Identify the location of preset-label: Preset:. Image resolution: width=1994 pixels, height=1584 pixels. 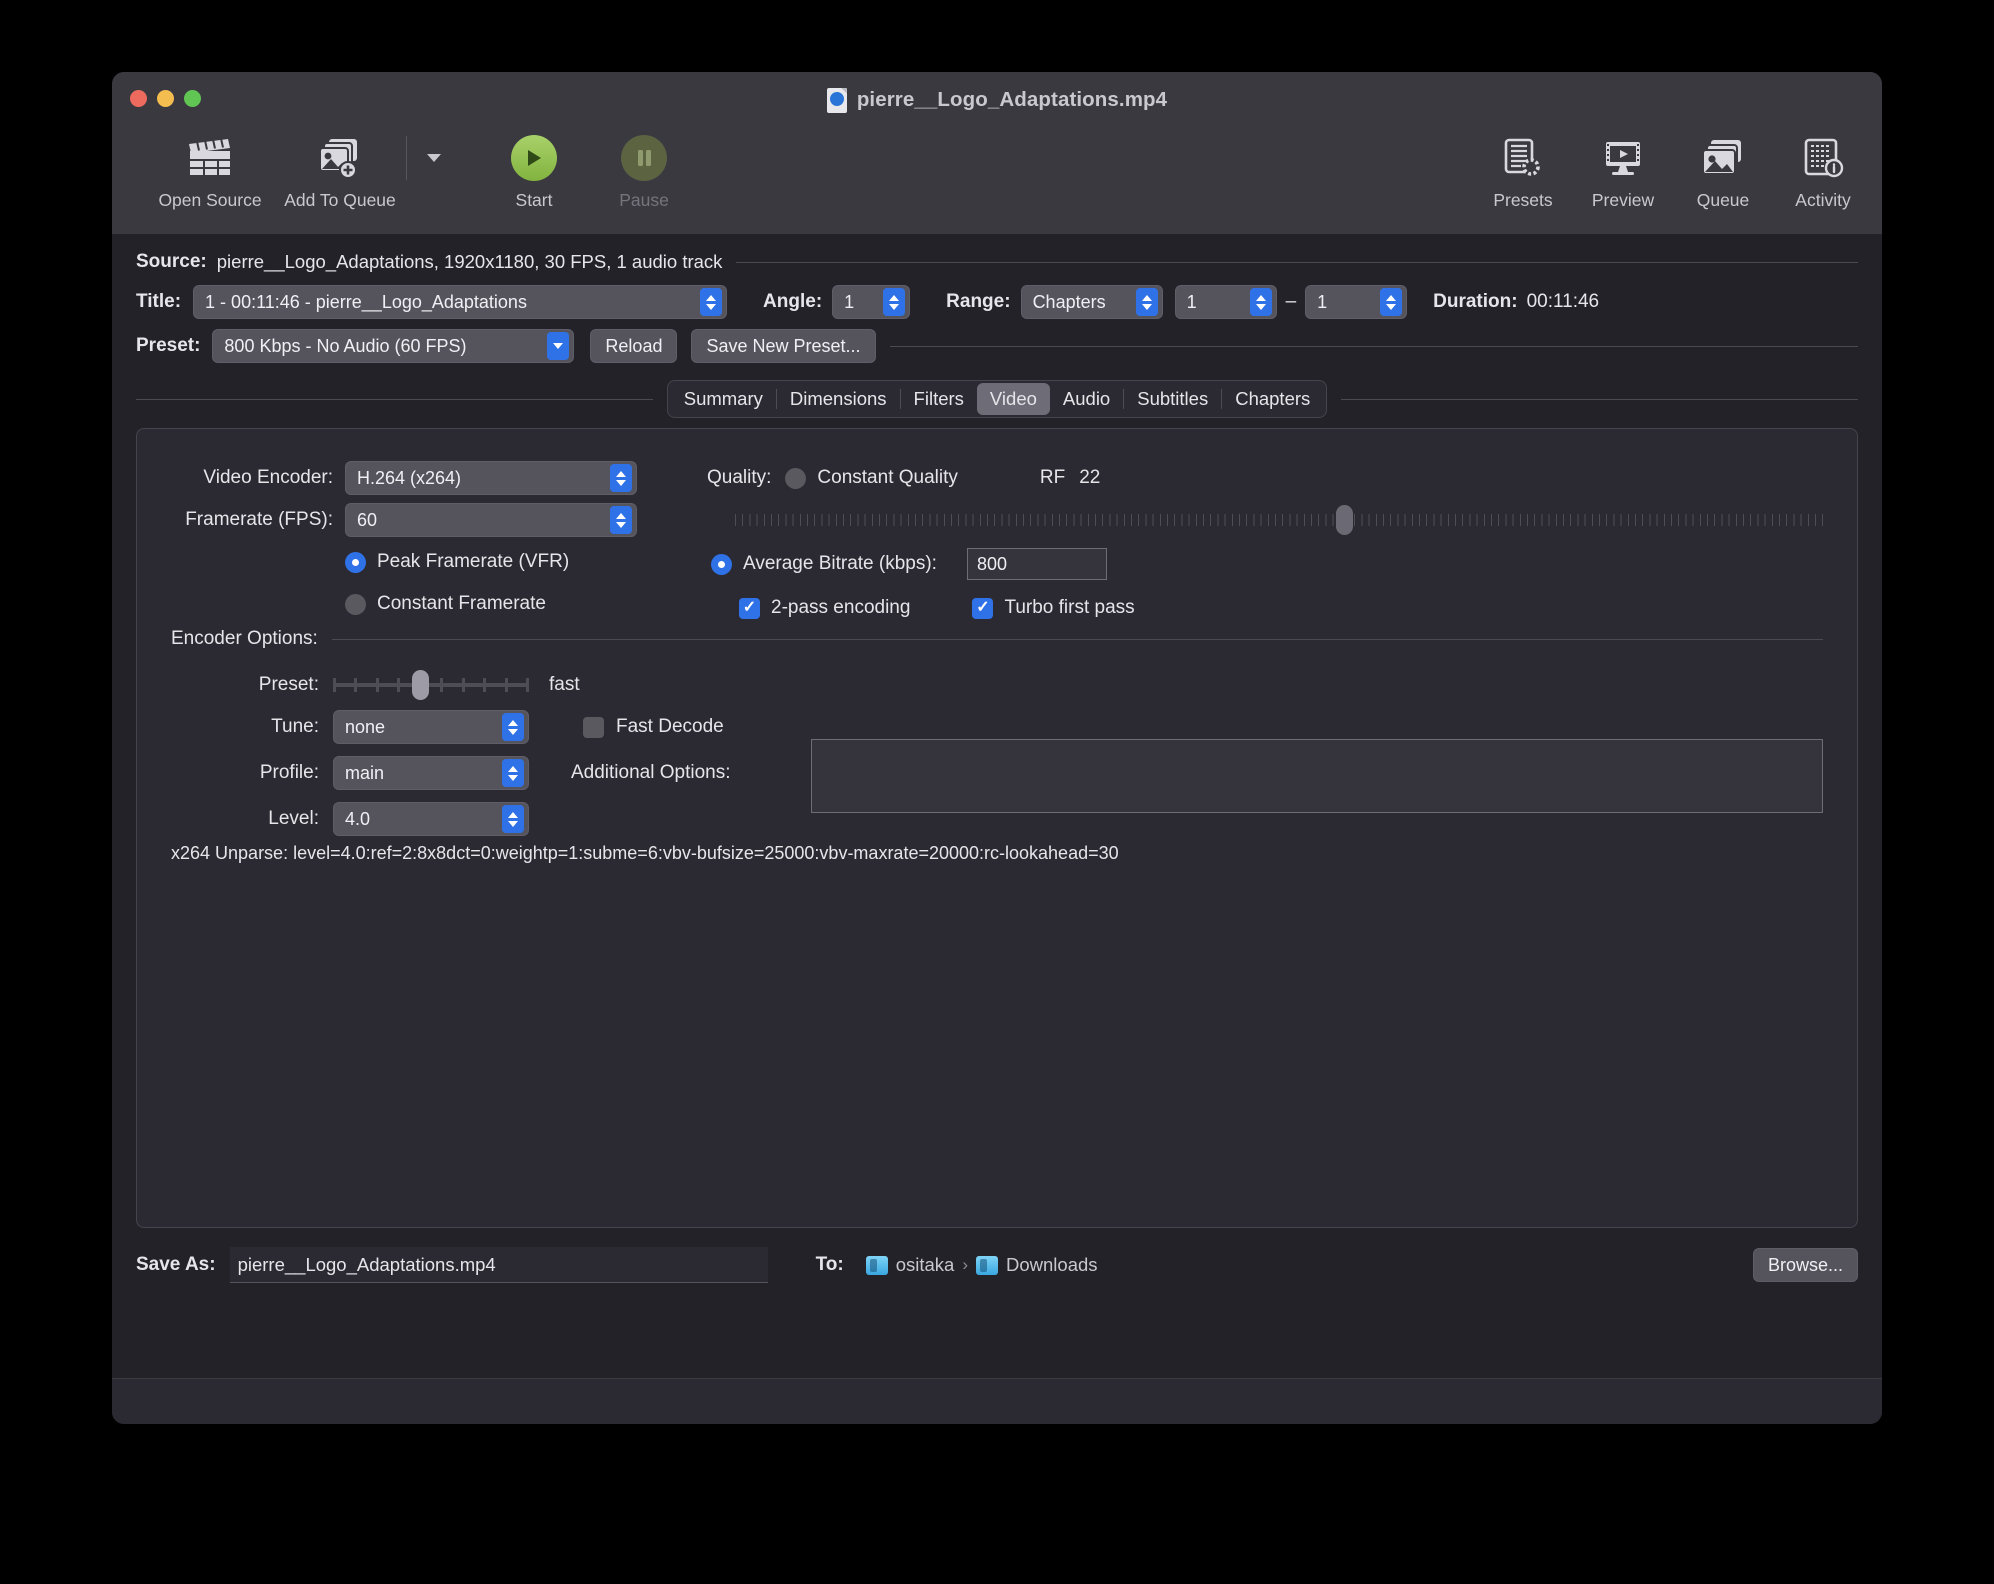
(168, 345).